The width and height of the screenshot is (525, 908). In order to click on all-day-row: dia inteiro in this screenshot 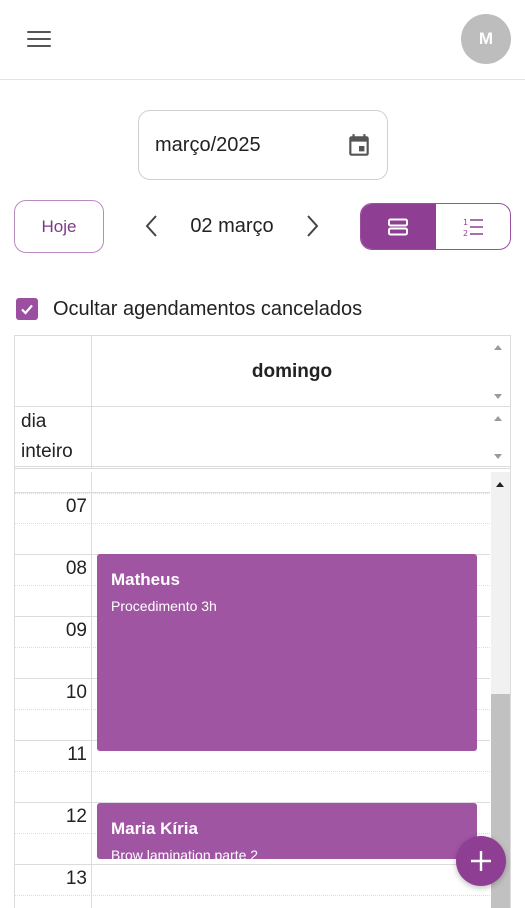, I will do `click(262, 438)`.